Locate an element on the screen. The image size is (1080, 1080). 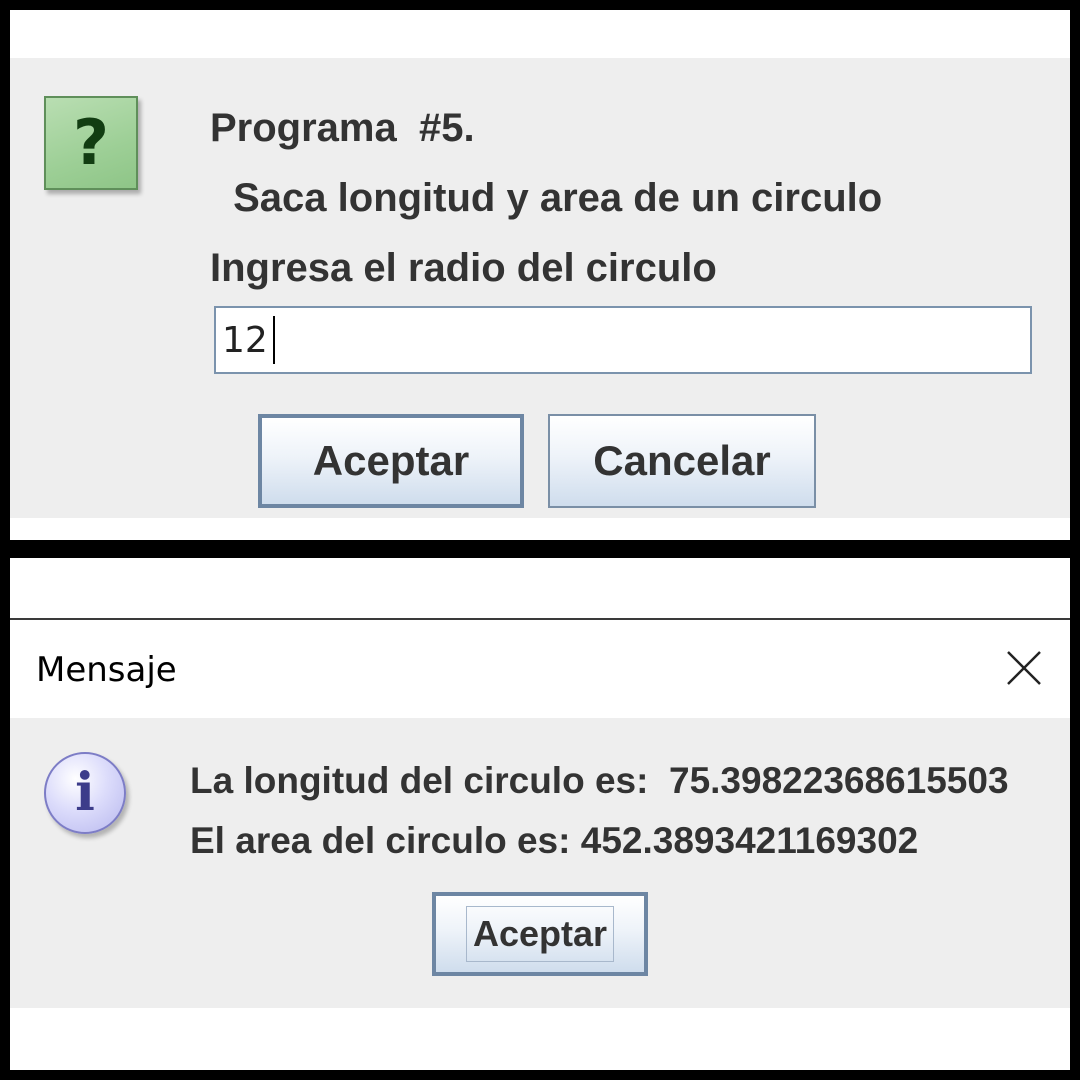
question-icon: ? is located at coordinates (91, 143).